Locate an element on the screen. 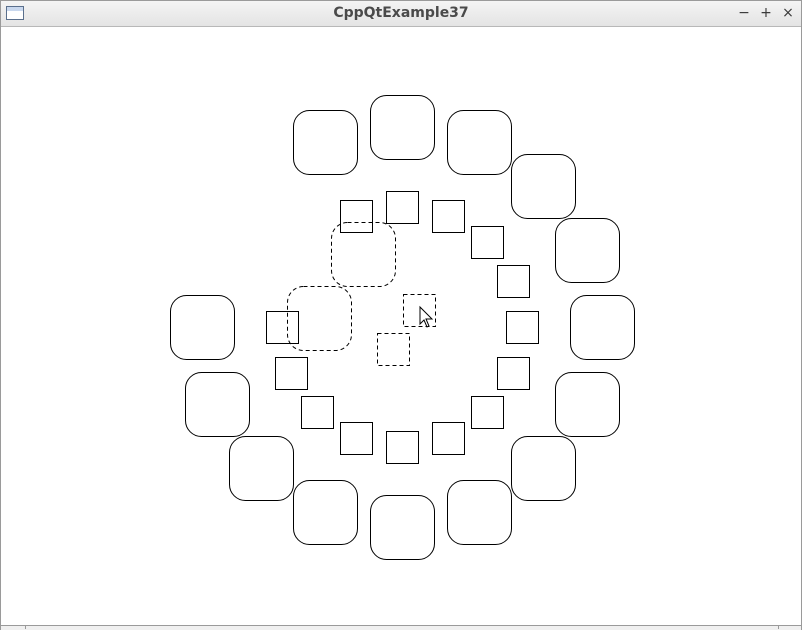 This screenshot has height=630, width=802. close-button: × is located at coordinates (788, 13).